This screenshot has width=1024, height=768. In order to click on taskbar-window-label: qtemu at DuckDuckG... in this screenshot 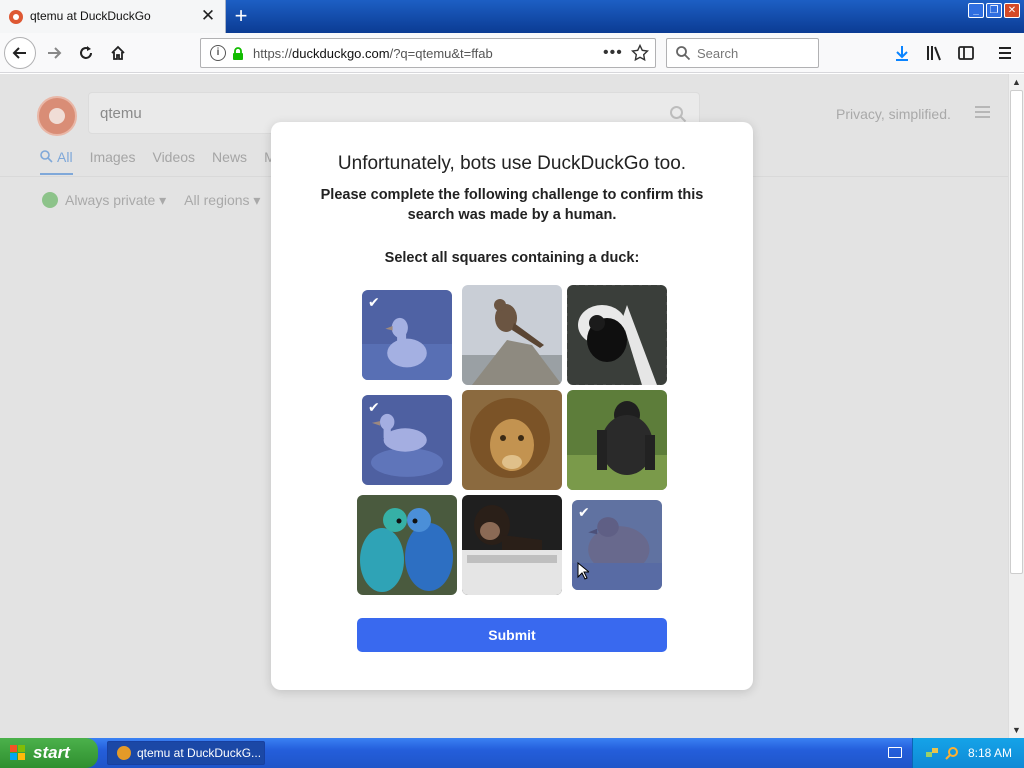, I will do `click(199, 753)`.